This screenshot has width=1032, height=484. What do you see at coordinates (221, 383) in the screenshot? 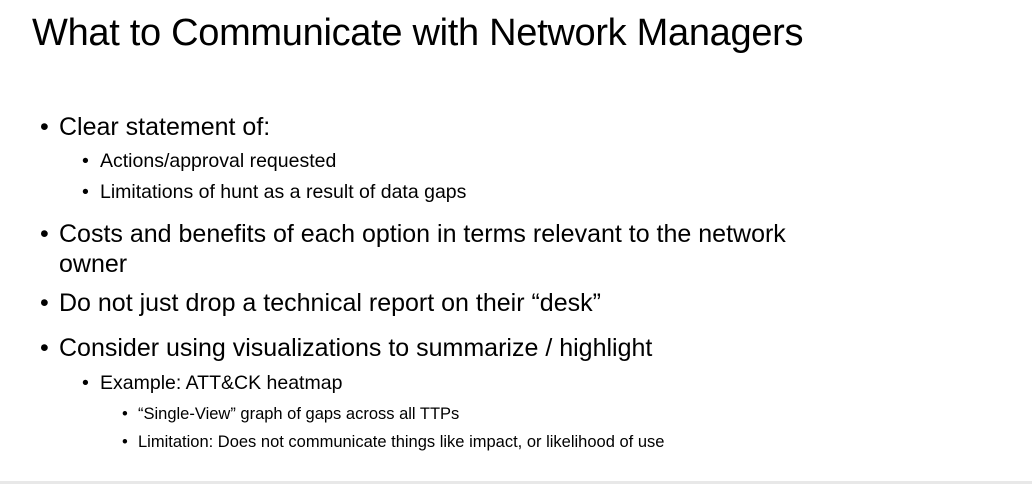
I see `bullet-text: Example: ATT&CK heatmap` at bounding box center [221, 383].